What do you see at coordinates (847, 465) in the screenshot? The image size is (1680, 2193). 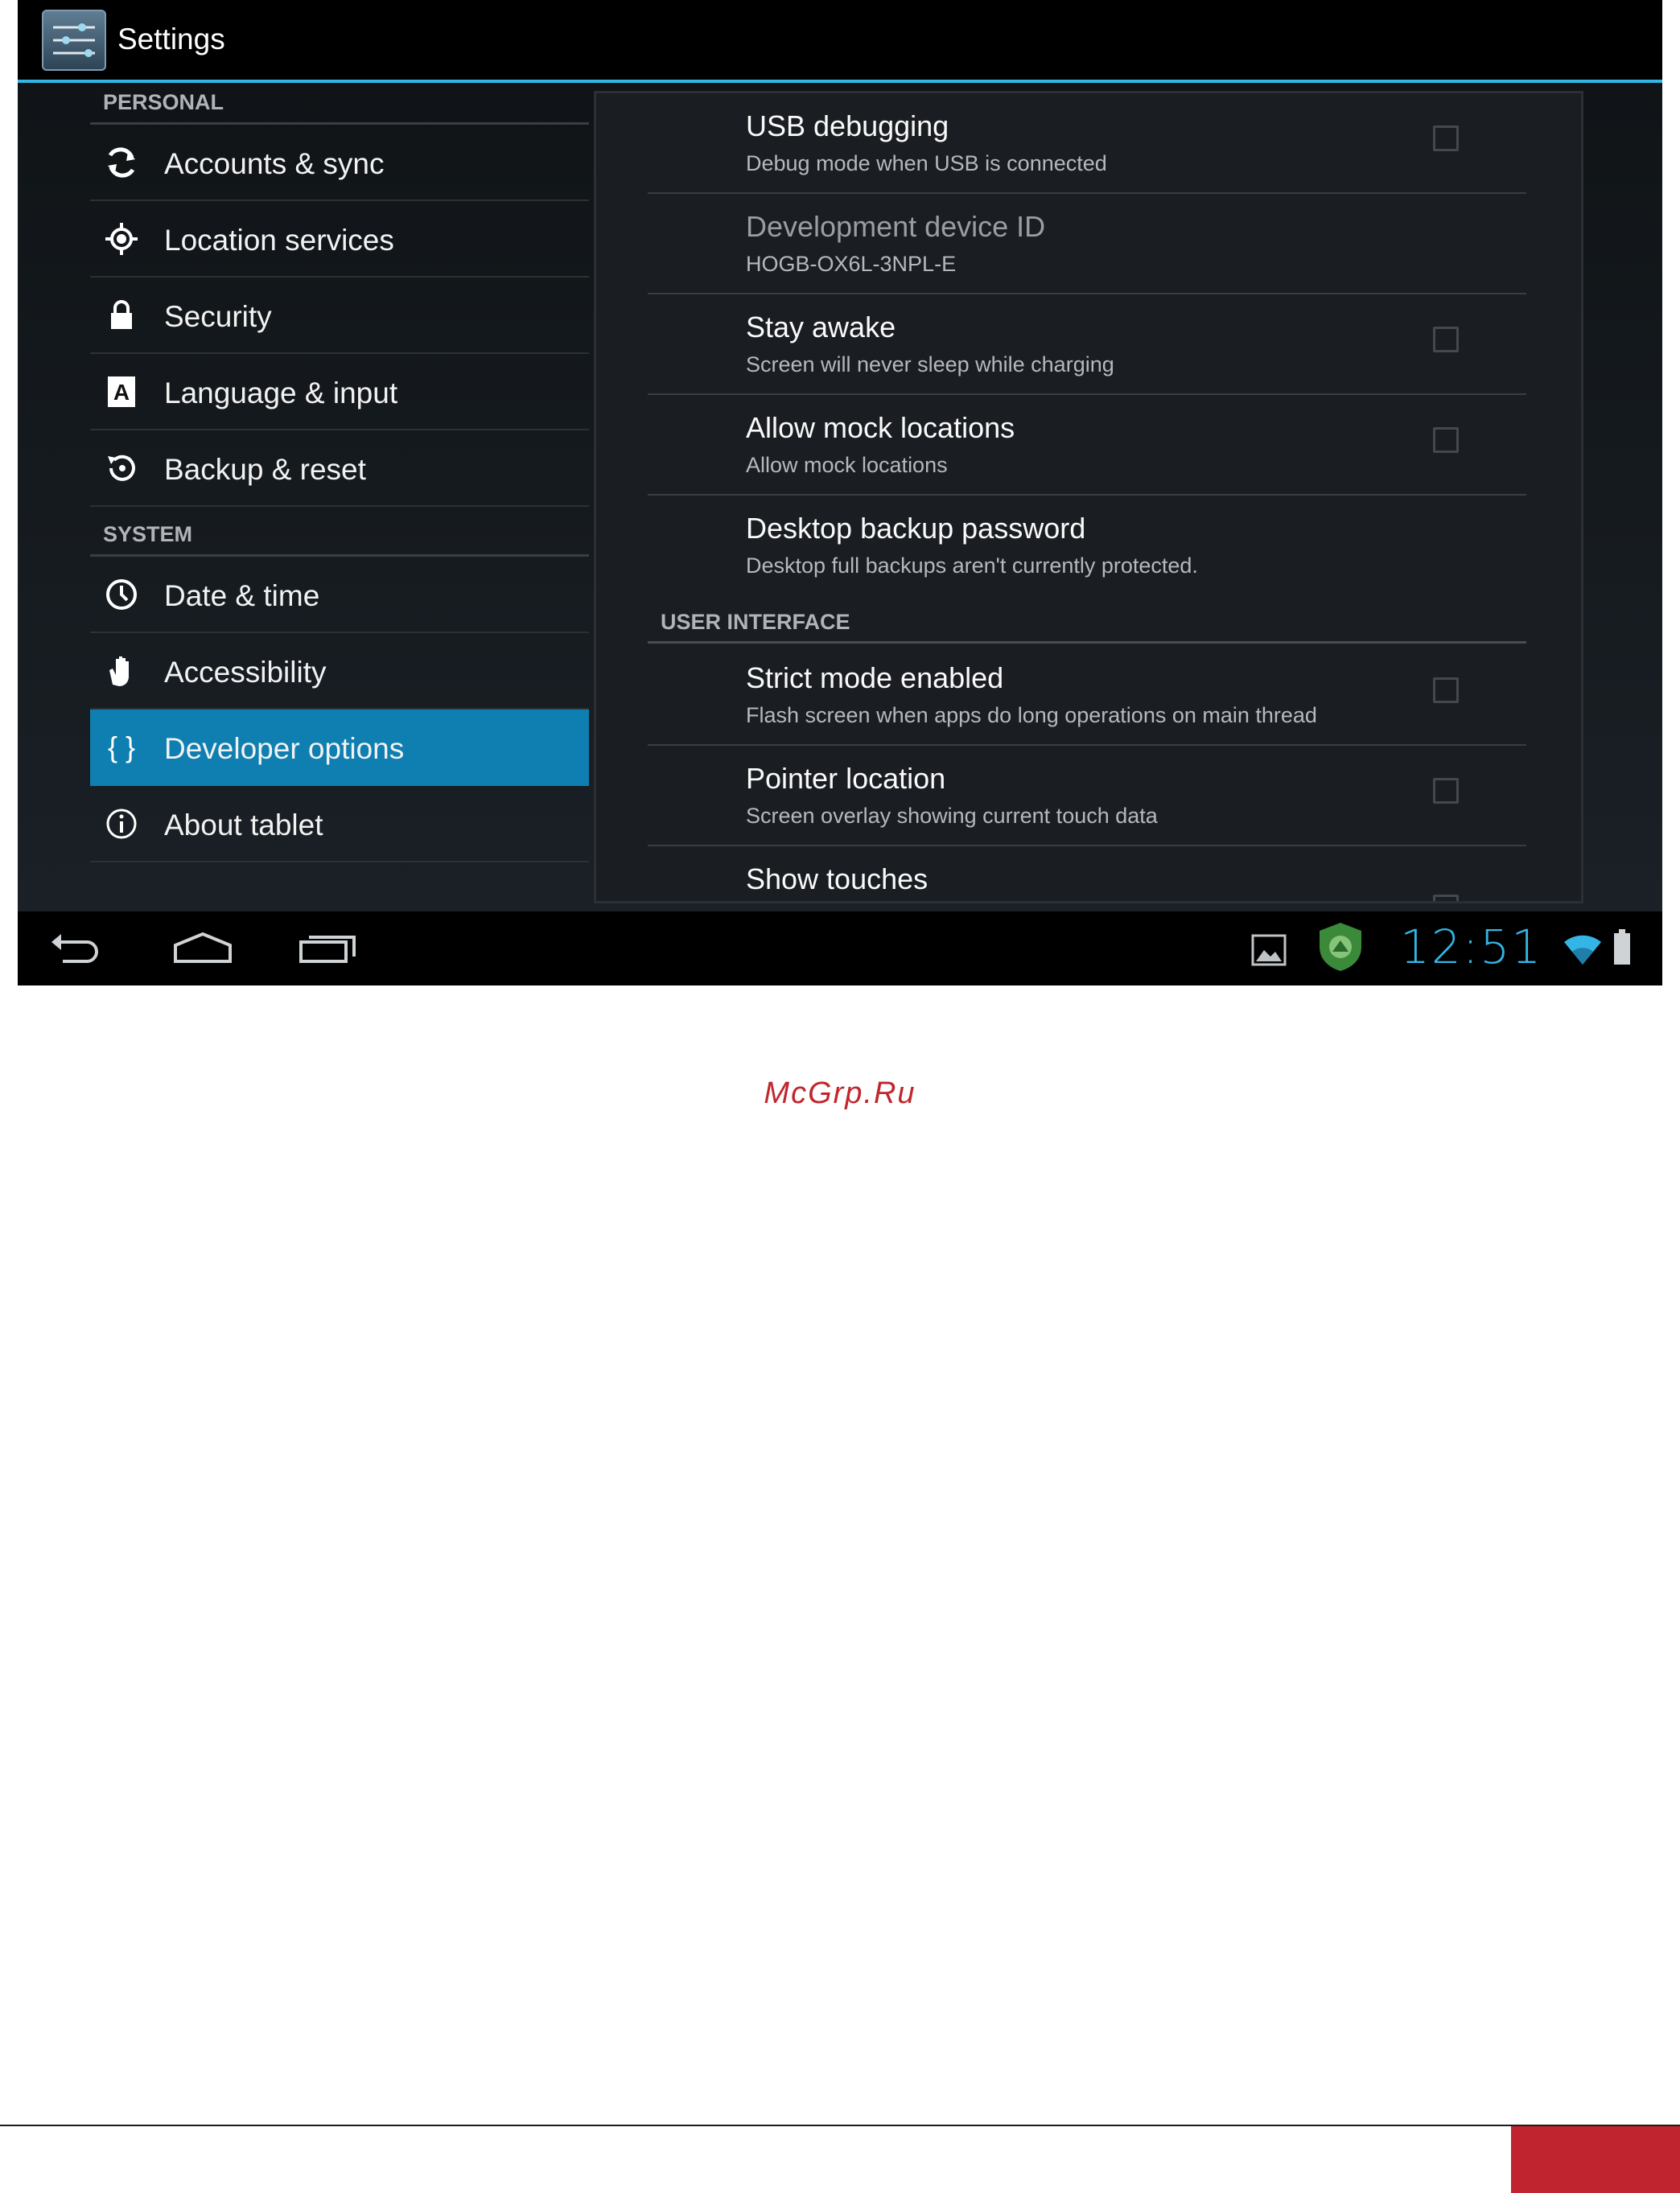 I see `pref-summary: Allow mock locations` at bounding box center [847, 465].